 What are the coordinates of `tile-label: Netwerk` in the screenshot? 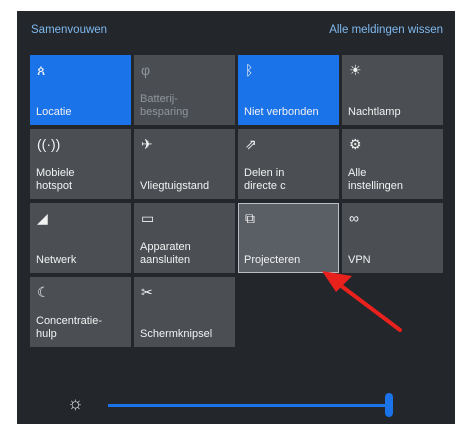 It's located at (56, 260).